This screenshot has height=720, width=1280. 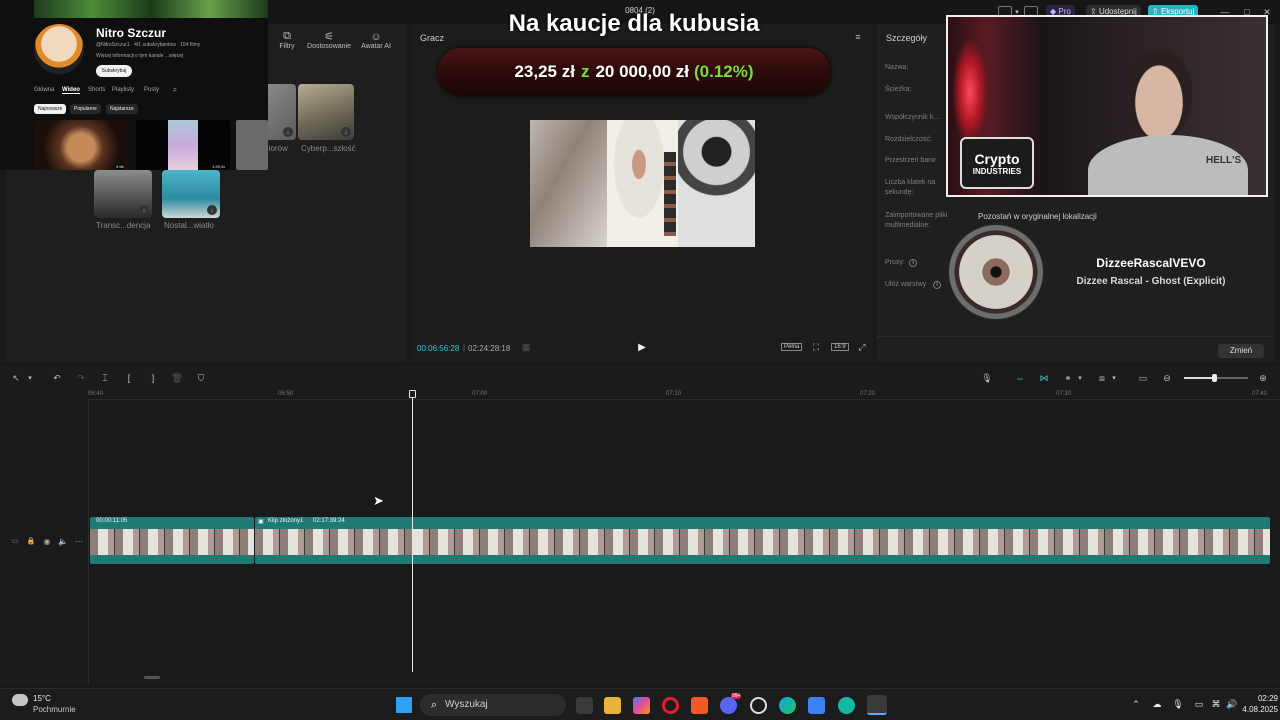 What do you see at coordinates (1167, 378) in the screenshot?
I see `zoom-out-icon: ⊖` at bounding box center [1167, 378].